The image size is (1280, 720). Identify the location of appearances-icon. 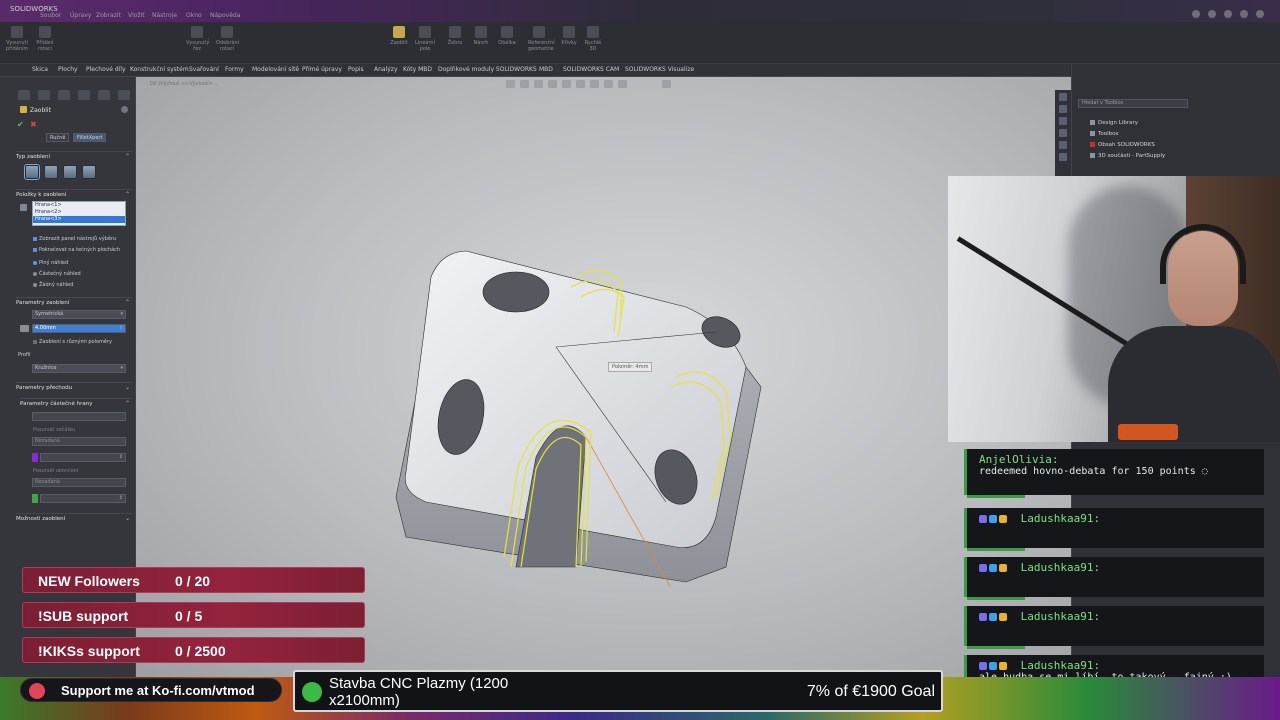
(1063, 145).